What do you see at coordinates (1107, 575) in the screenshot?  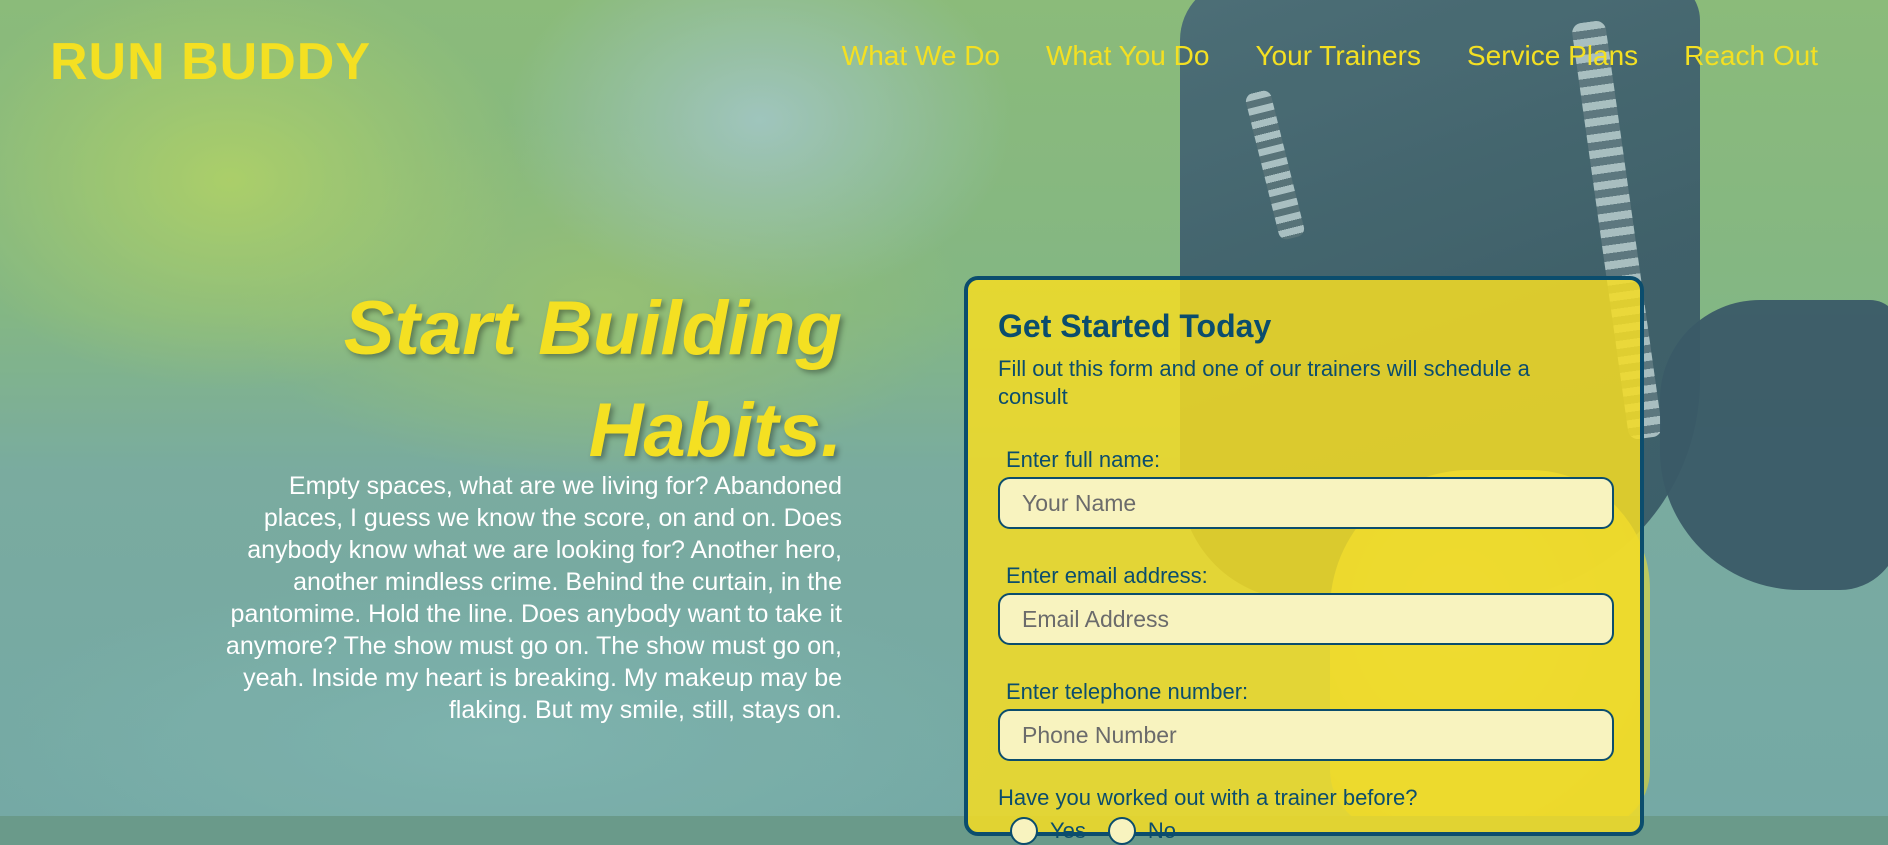 I see `email-label: Enter email address:` at bounding box center [1107, 575].